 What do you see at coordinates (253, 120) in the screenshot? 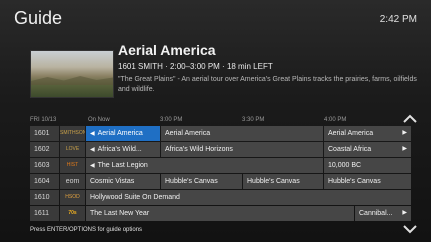
I see `time-slot-2: 3:30 PM` at bounding box center [253, 120].